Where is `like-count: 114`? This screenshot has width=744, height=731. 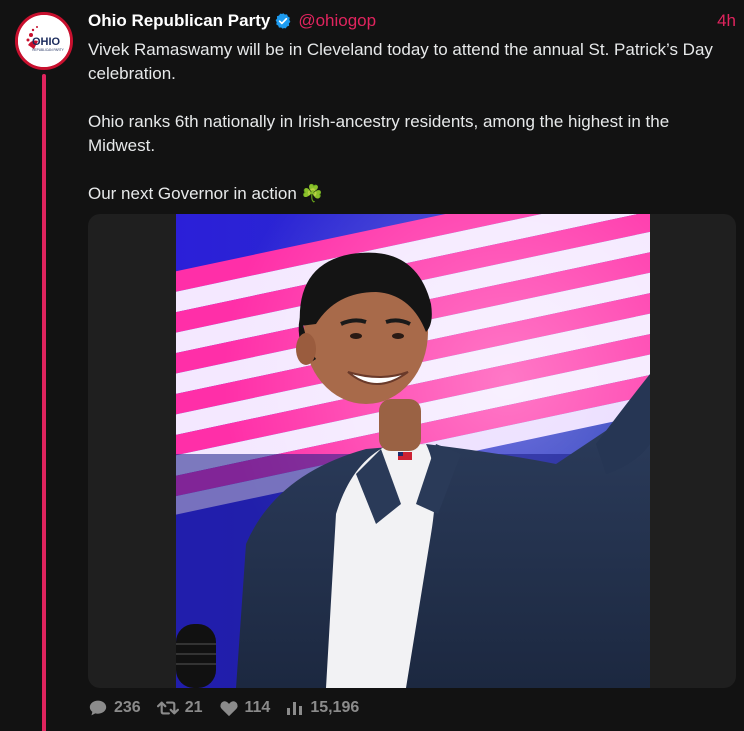 like-count: 114 is located at coordinates (257, 707).